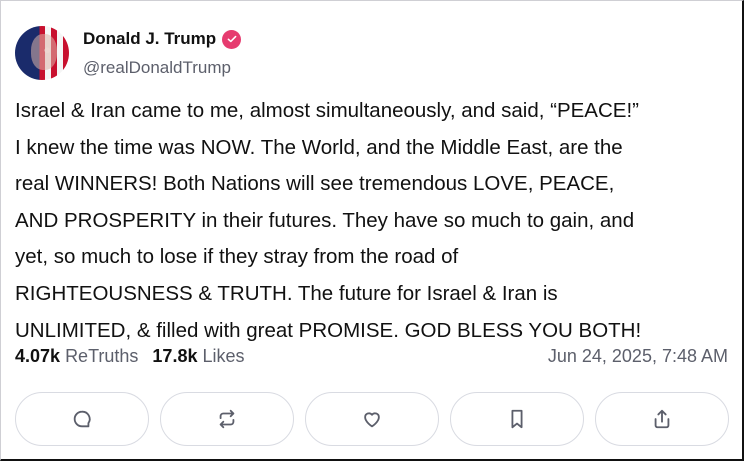 This screenshot has width=746, height=463. I want to click on like-button, so click(372, 419).